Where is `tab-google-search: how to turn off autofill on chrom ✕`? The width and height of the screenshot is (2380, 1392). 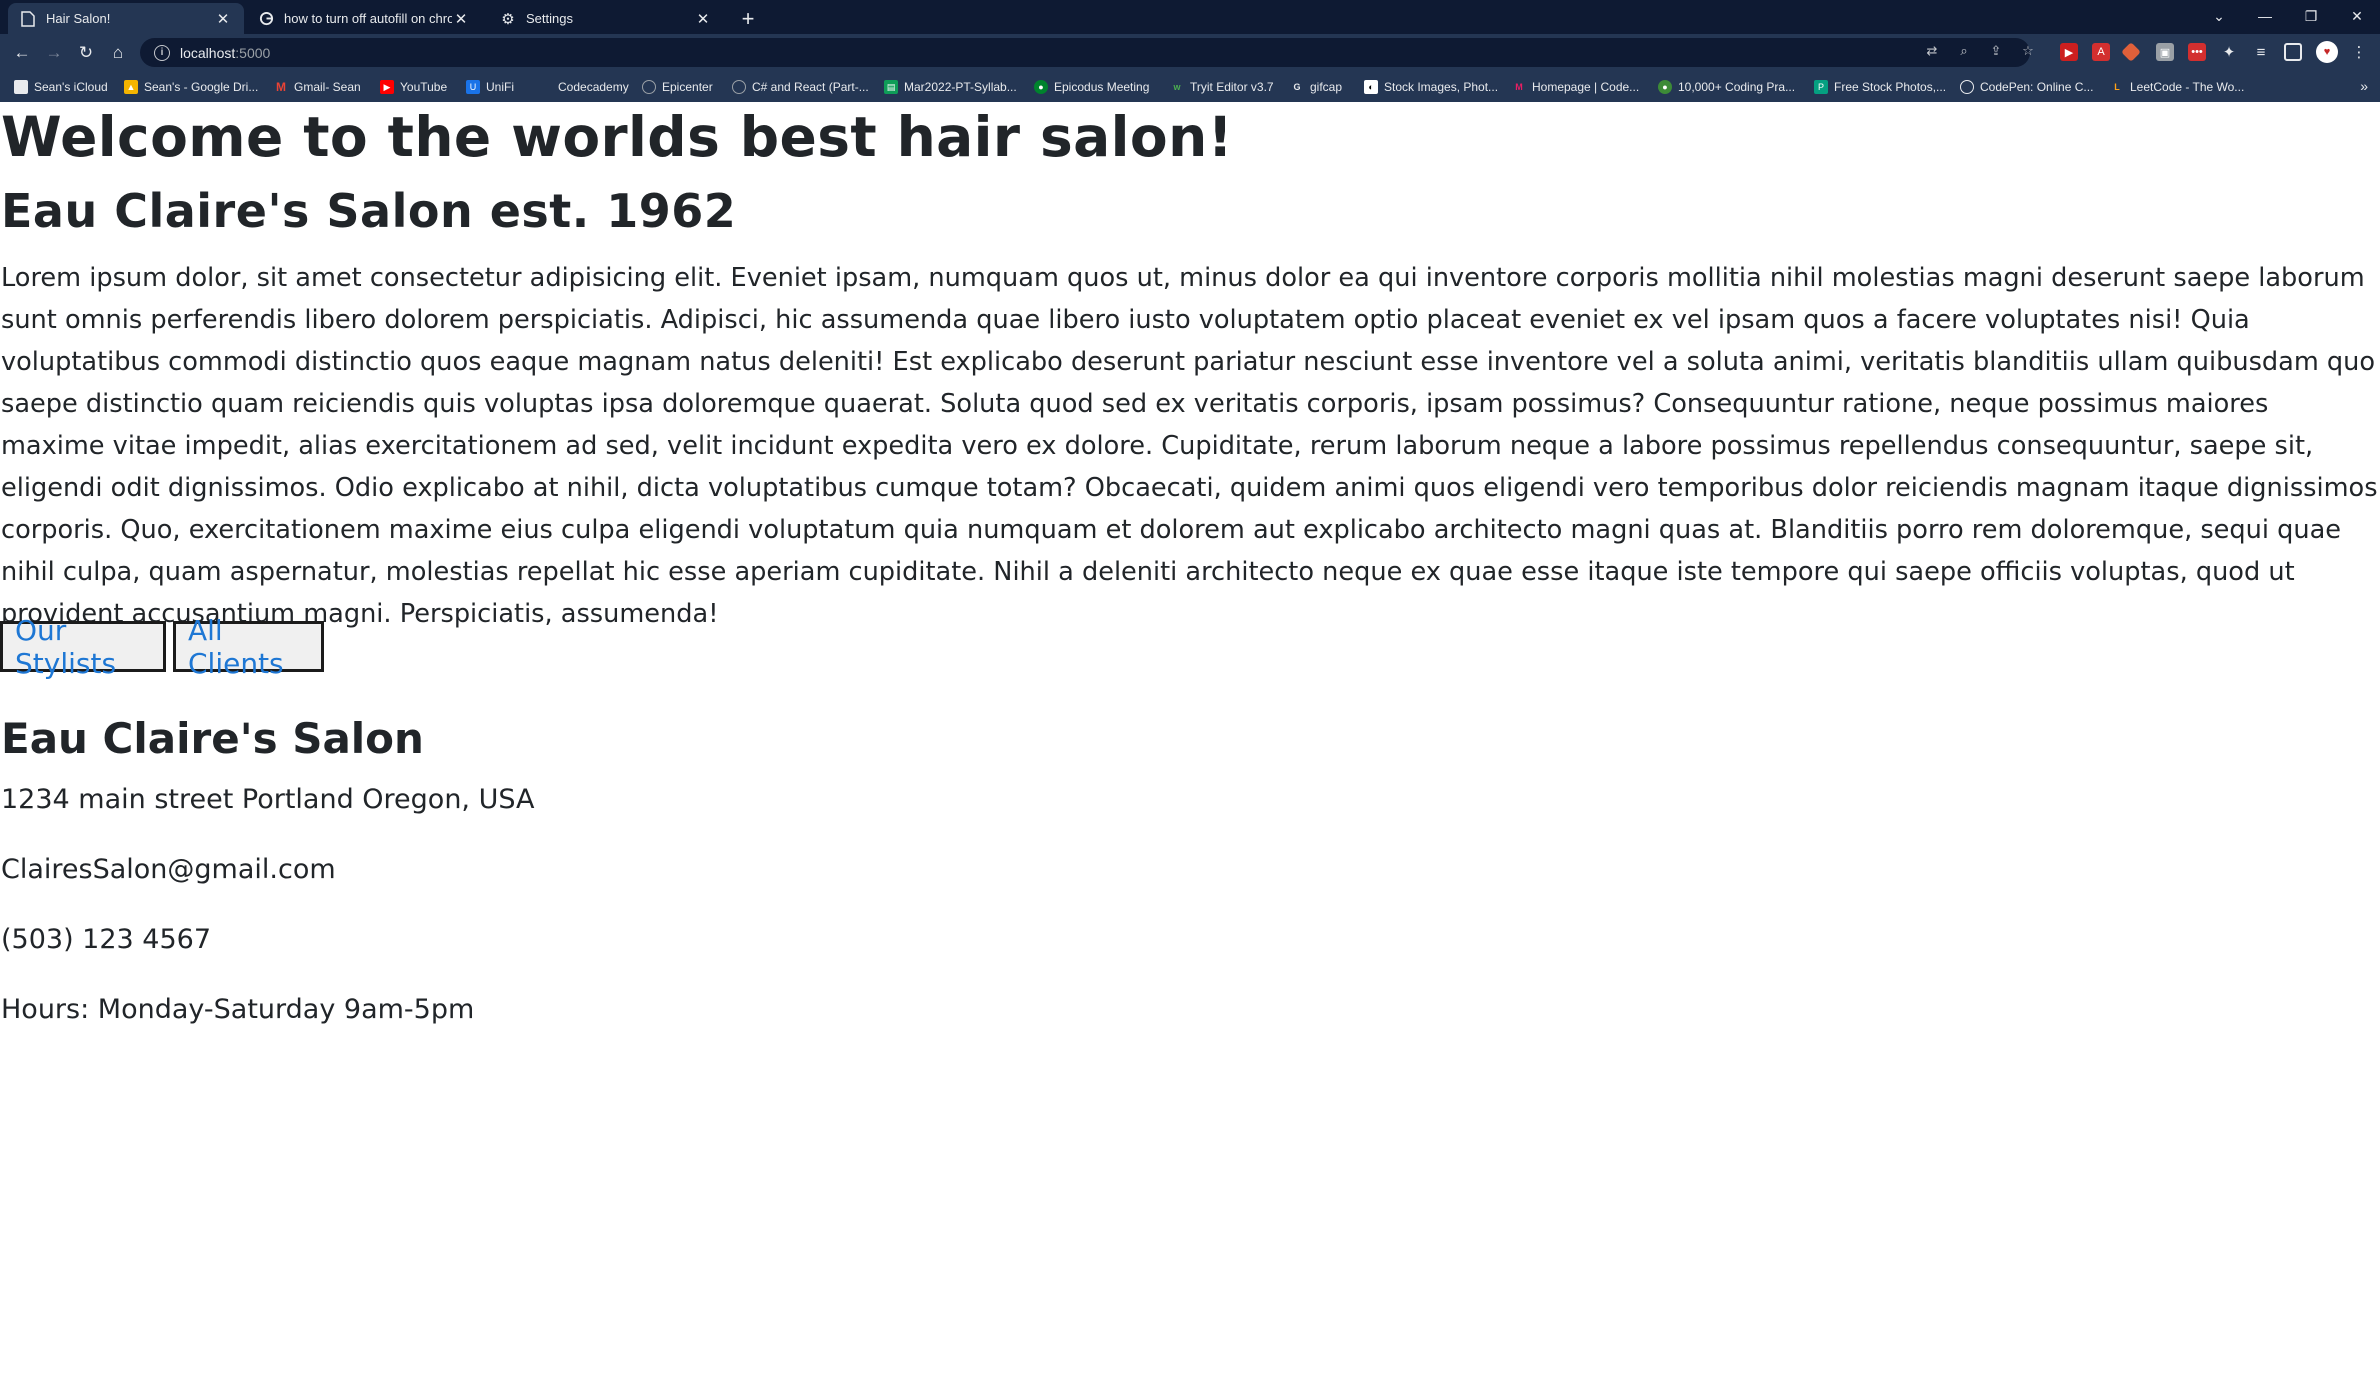 tab-google-search: how to turn off autofill on chrom ✕ is located at coordinates (364, 18).